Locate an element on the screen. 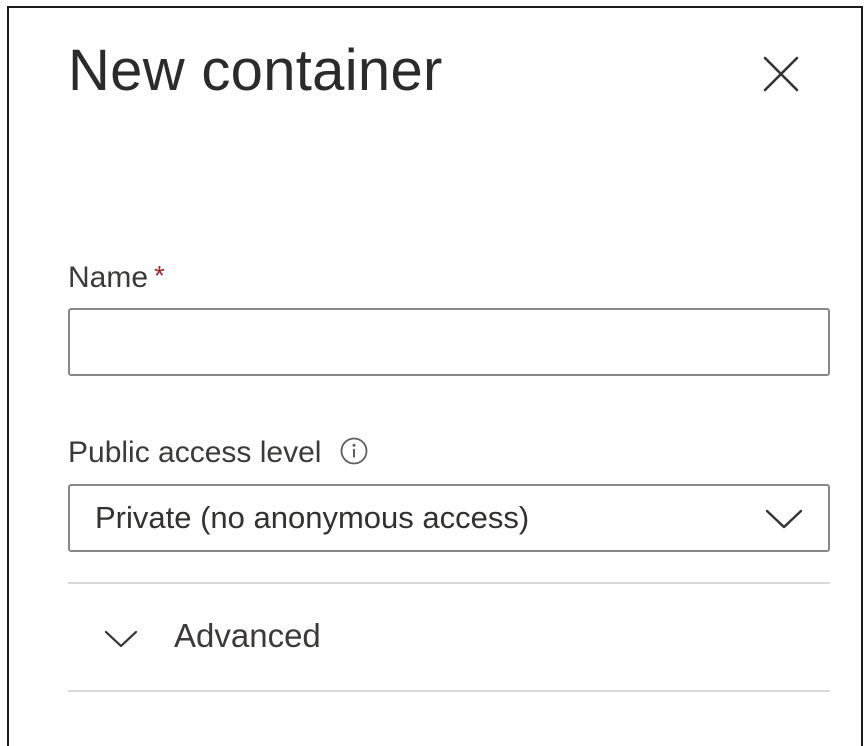  public-access-selected-value: Private (no anonymous access) is located at coordinates (312, 517).